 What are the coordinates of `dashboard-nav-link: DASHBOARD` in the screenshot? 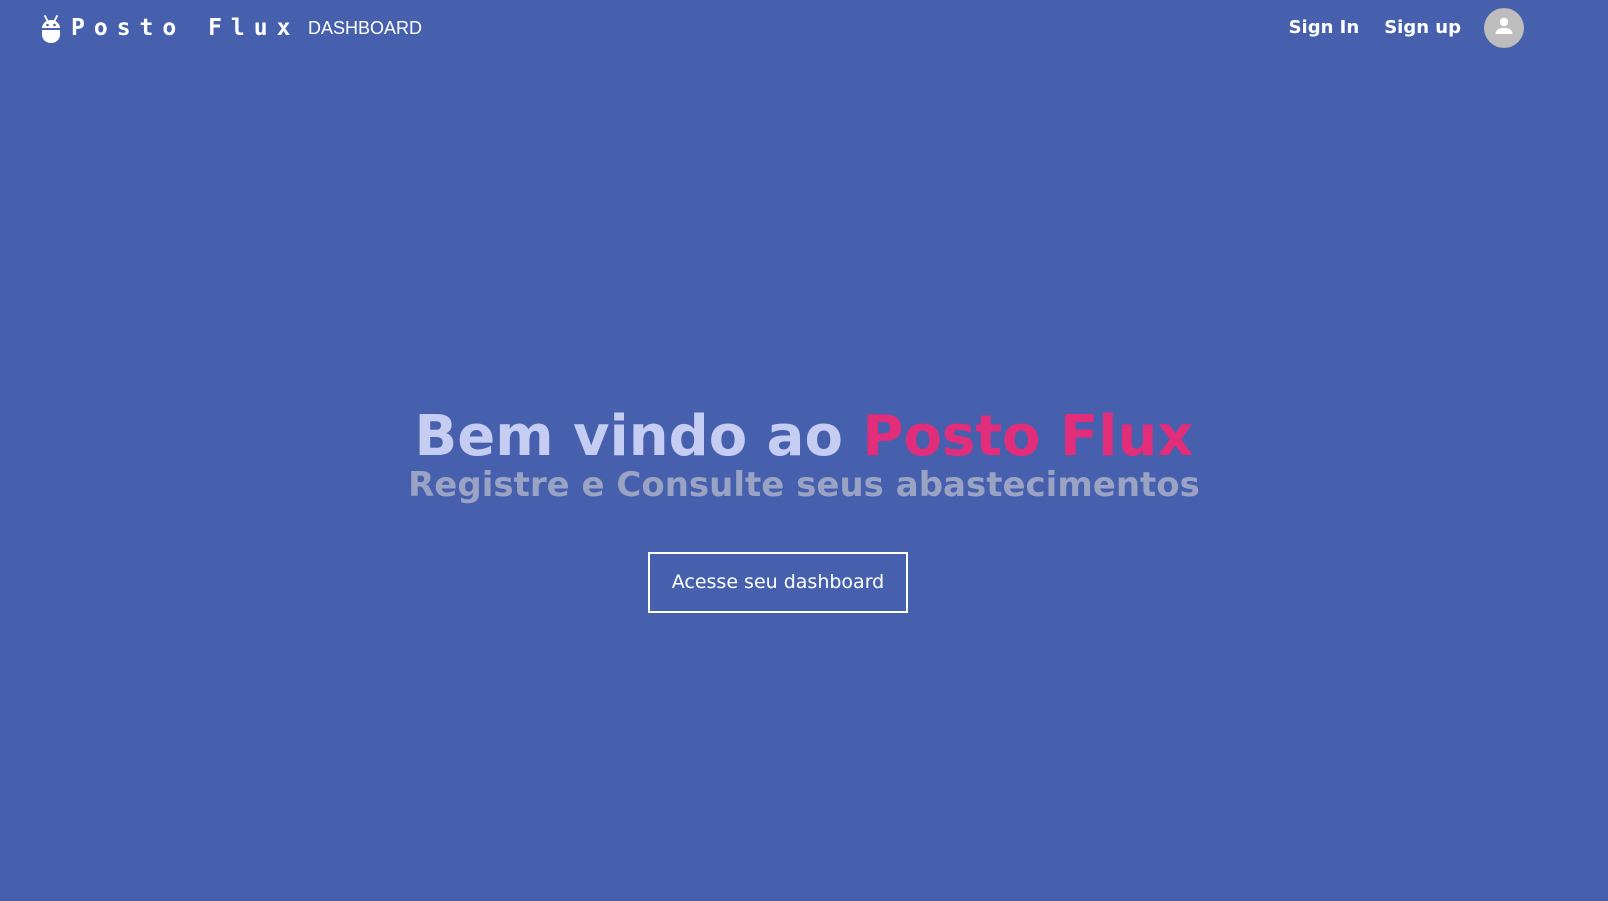 It's located at (365, 28).